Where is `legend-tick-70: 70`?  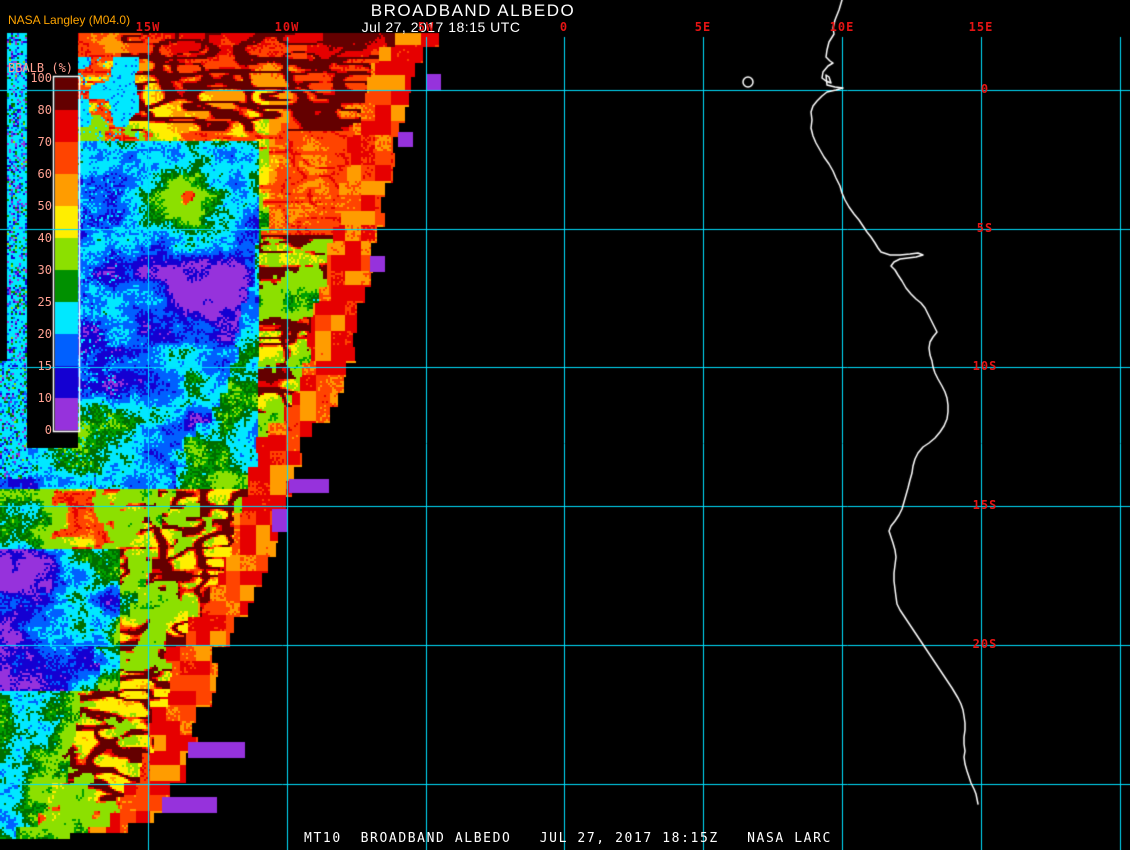
legend-tick-70: 70 is located at coordinates (44, 142).